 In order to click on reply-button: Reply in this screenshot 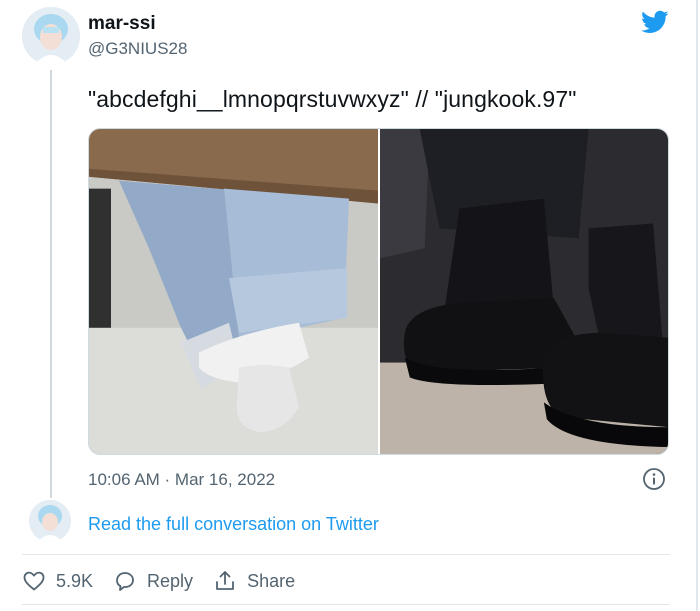, I will do `click(153, 581)`.